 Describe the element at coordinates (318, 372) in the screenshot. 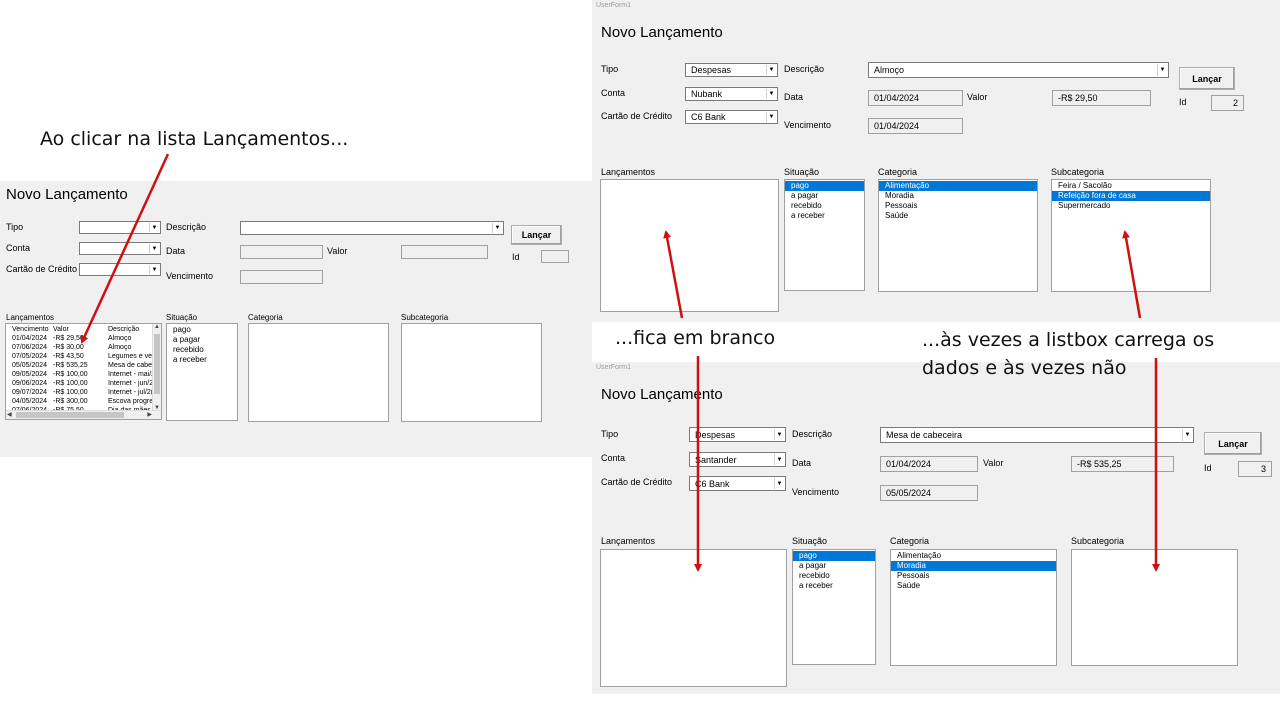

I see `categoria-listbox` at that location.